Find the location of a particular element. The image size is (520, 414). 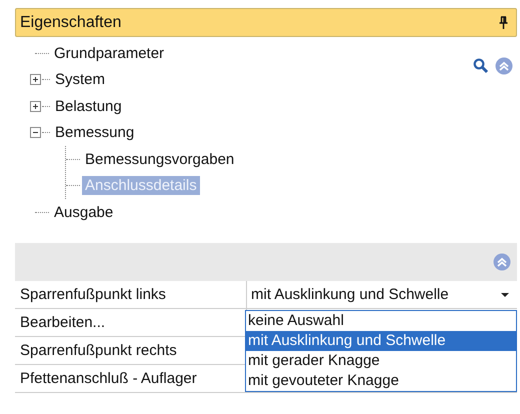

tree-item: Bemessungsvorgaben is located at coordinates (160, 159).